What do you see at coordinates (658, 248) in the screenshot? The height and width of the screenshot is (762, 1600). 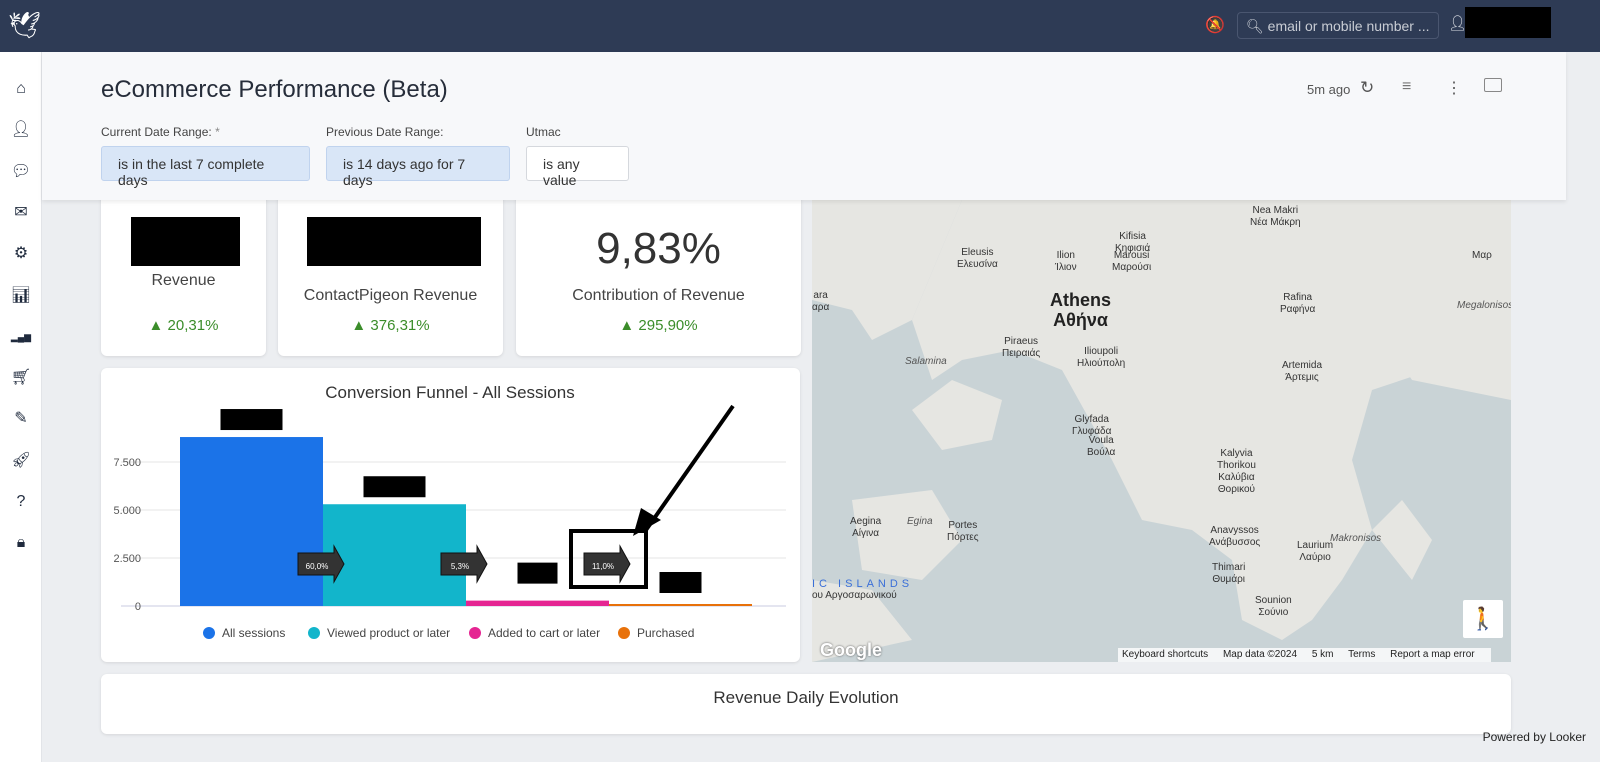 I see `kpi-value: 9,83%` at bounding box center [658, 248].